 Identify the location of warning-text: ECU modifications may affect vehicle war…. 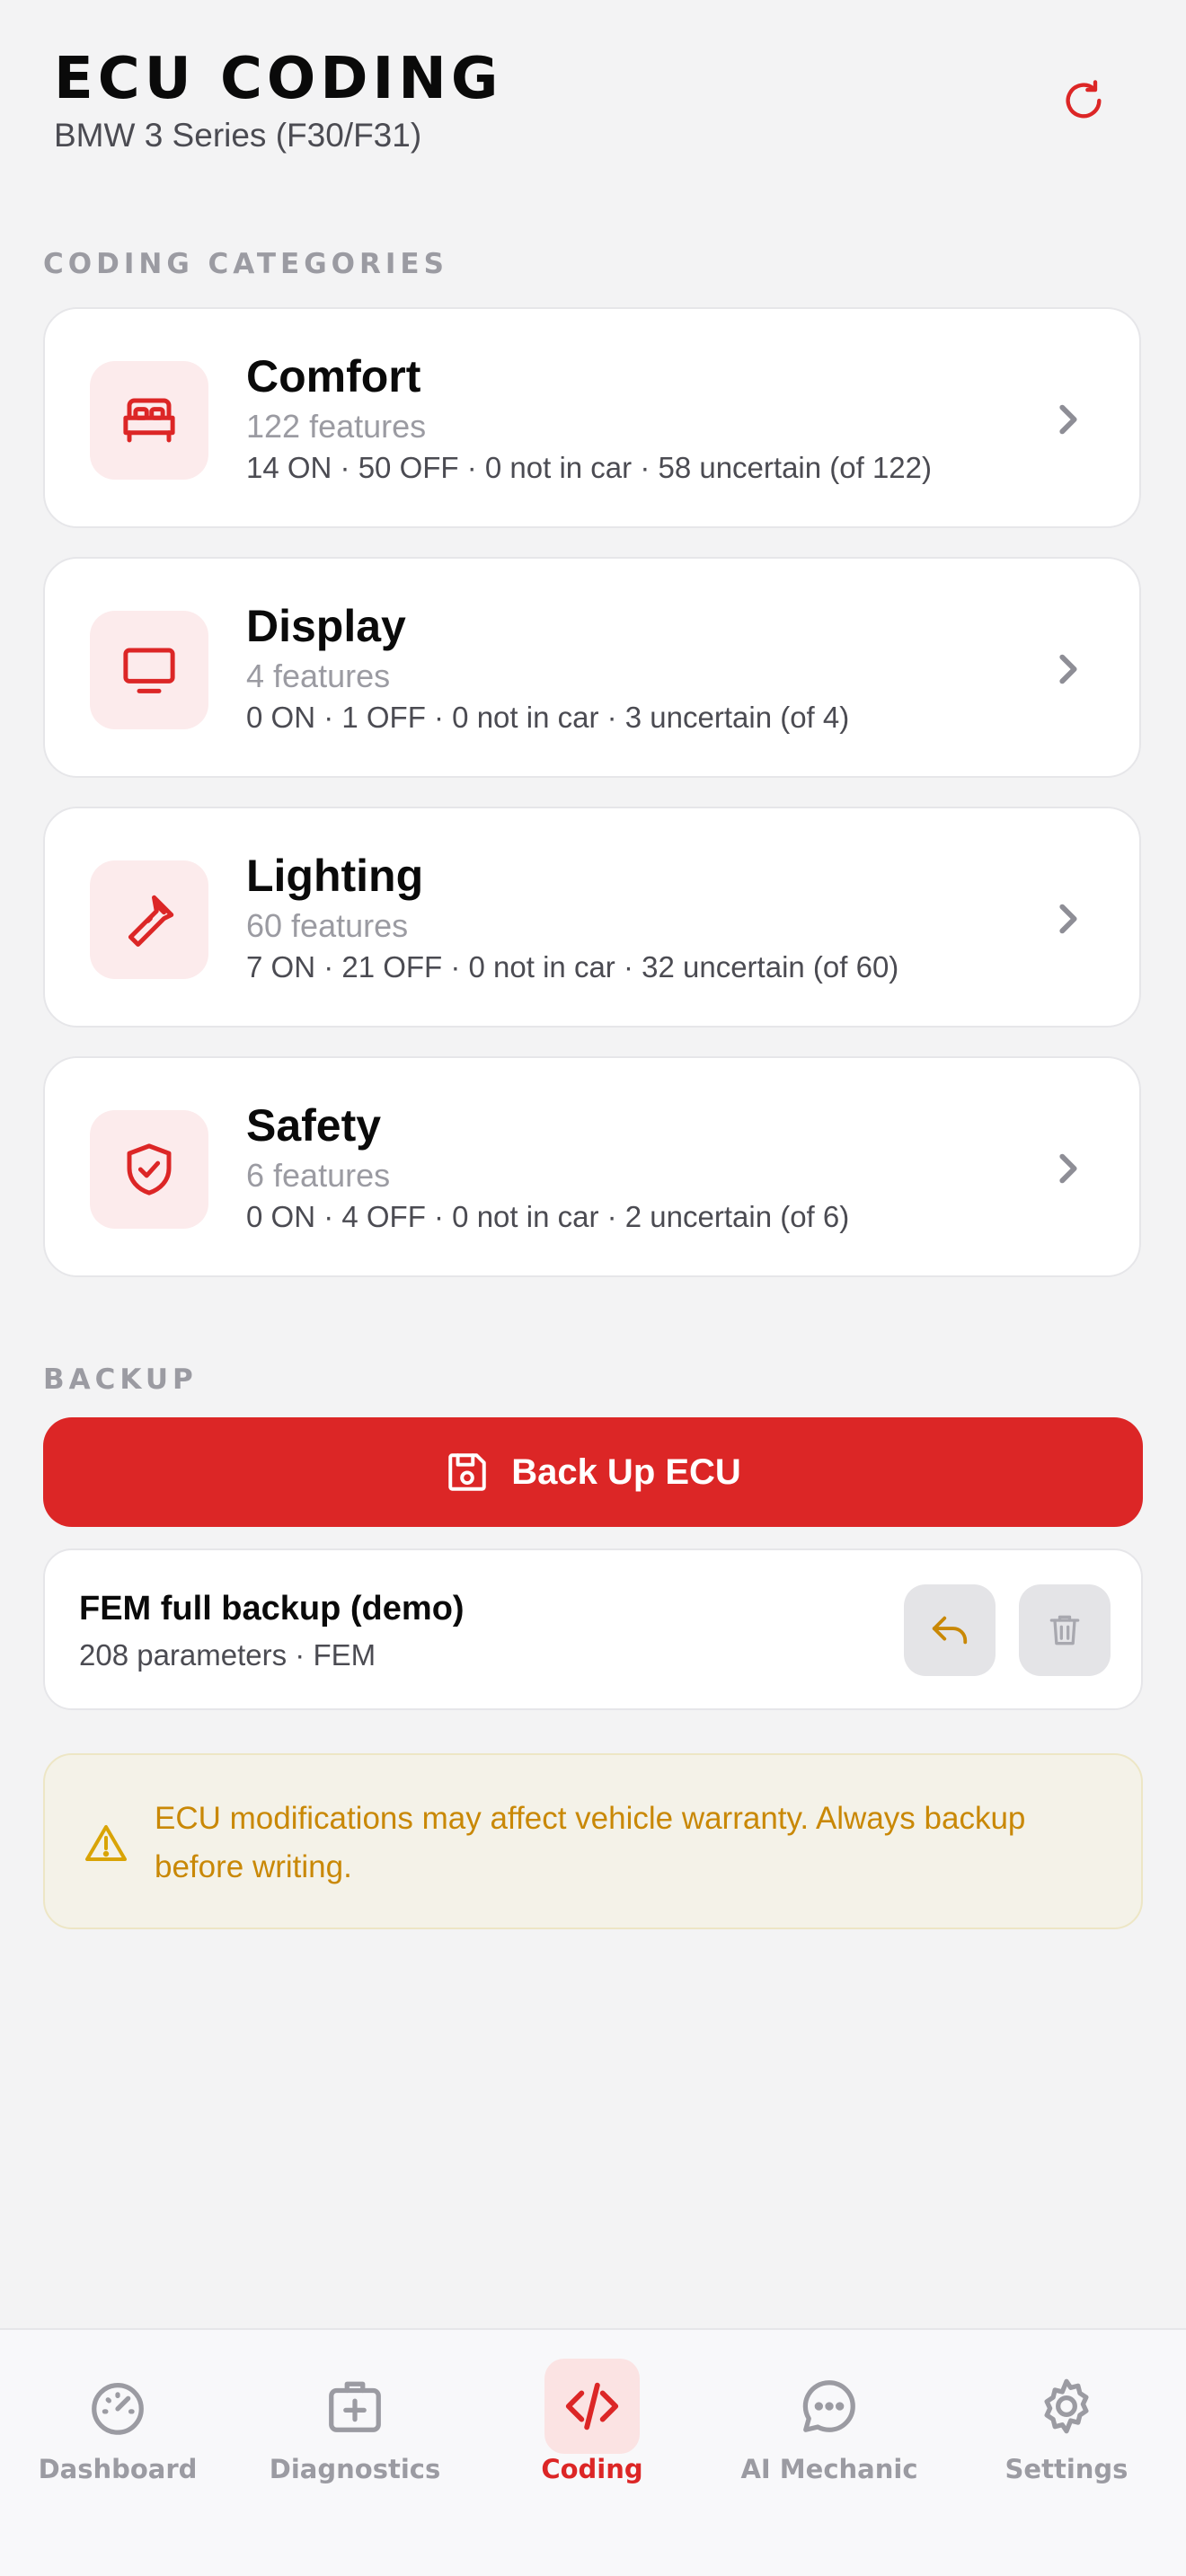
(590, 1842).